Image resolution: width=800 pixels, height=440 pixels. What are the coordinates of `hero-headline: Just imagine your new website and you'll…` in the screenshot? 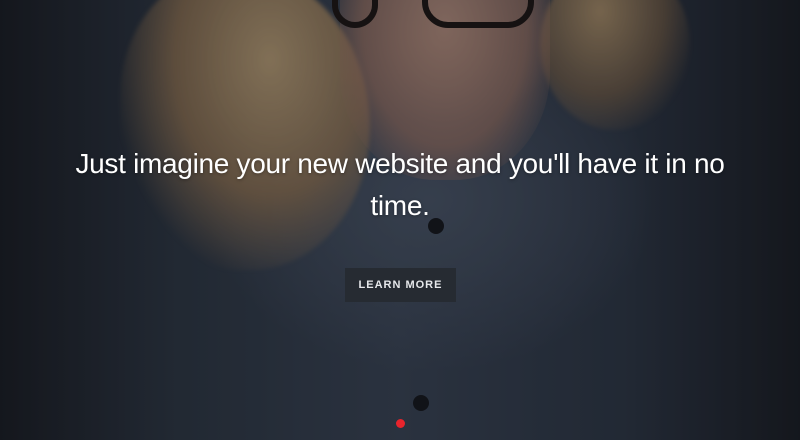 It's located at (400, 184).